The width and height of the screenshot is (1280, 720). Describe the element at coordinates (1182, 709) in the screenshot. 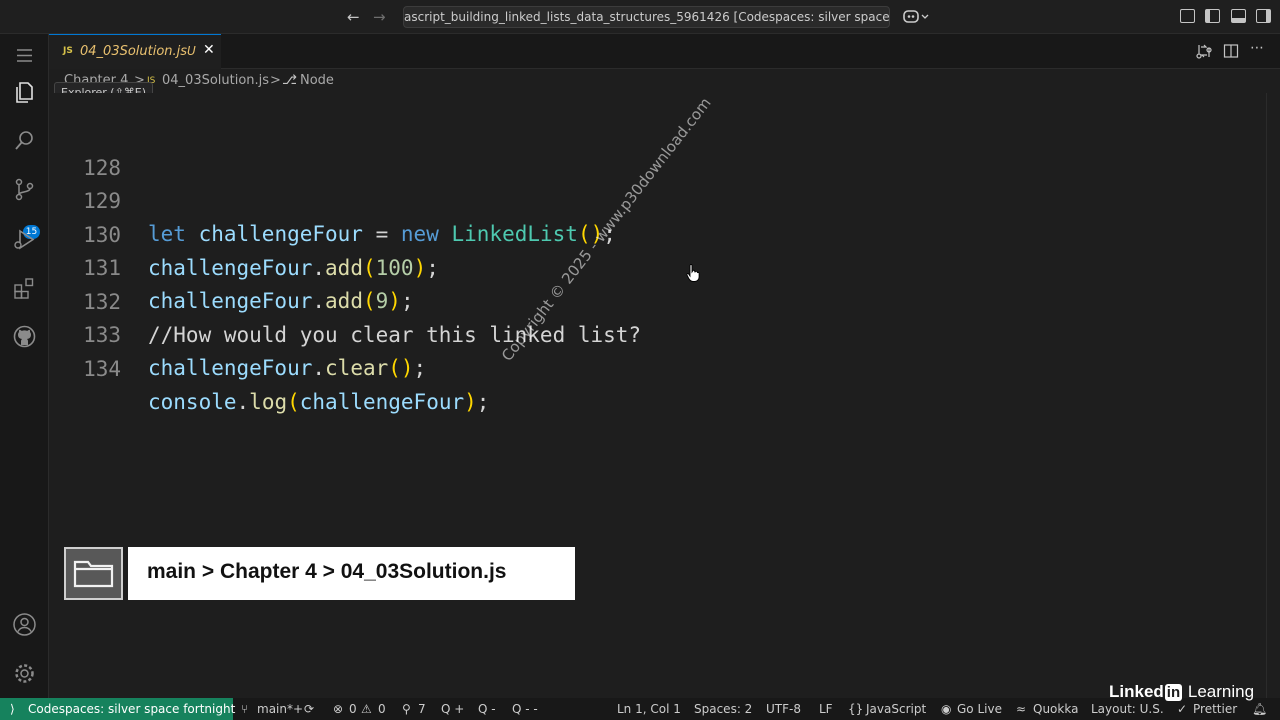

I see `check-icon: ✓` at that location.